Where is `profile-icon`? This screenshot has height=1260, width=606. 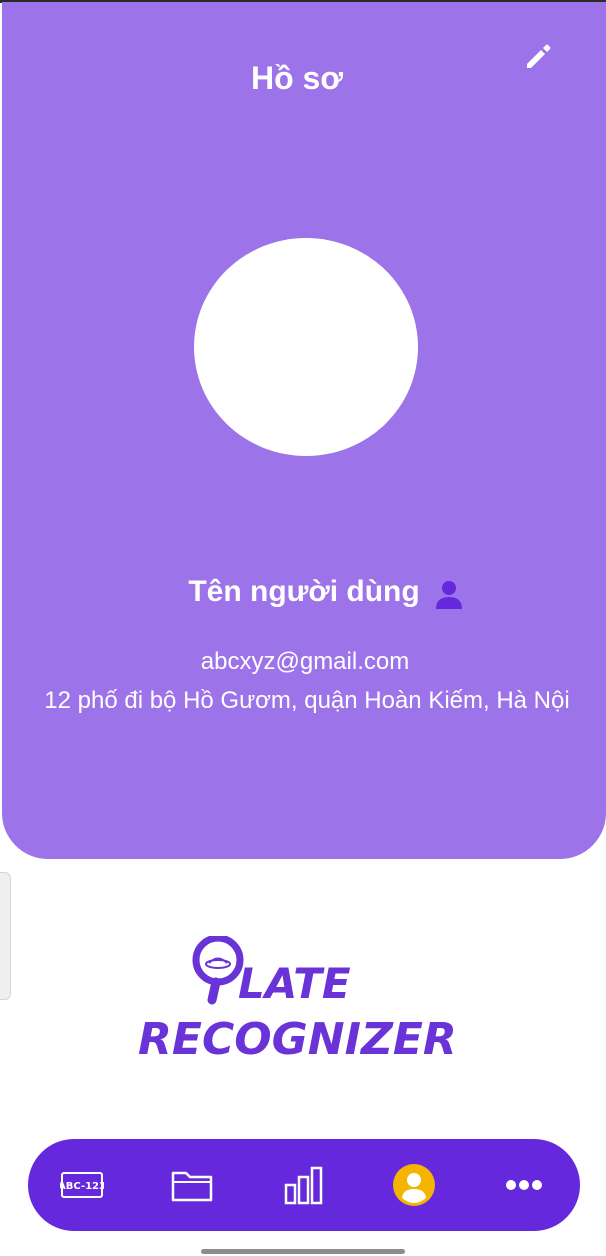 profile-icon is located at coordinates (414, 1185).